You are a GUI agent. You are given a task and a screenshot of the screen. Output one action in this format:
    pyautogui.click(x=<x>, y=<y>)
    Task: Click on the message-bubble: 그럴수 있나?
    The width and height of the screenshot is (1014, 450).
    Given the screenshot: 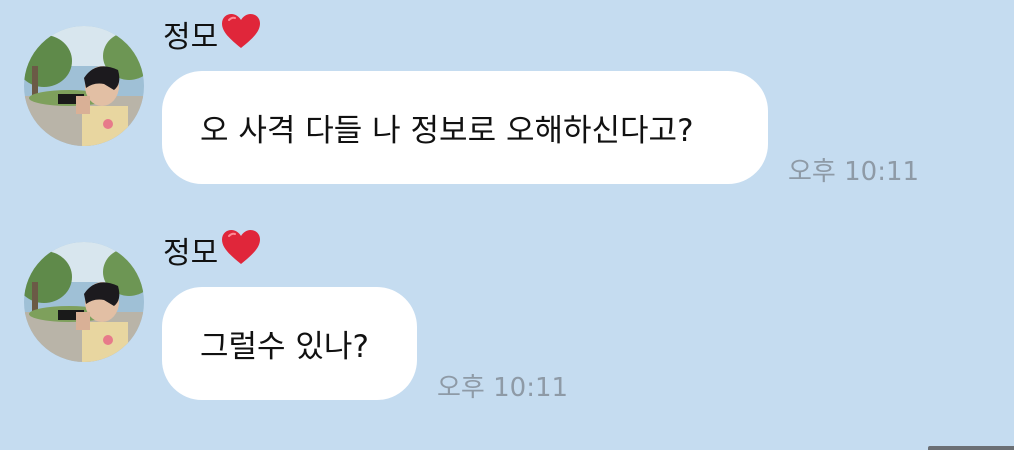 What is the action you would take?
    pyautogui.click(x=289, y=343)
    